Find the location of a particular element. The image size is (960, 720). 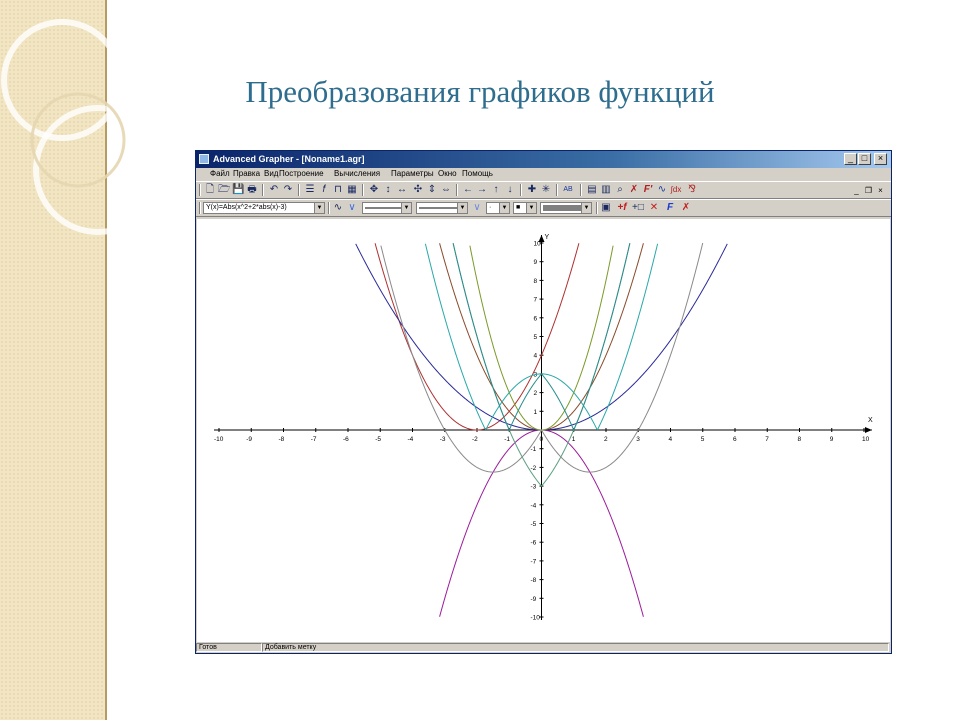

marker-combo: ■ ▼ is located at coordinates (525, 208).